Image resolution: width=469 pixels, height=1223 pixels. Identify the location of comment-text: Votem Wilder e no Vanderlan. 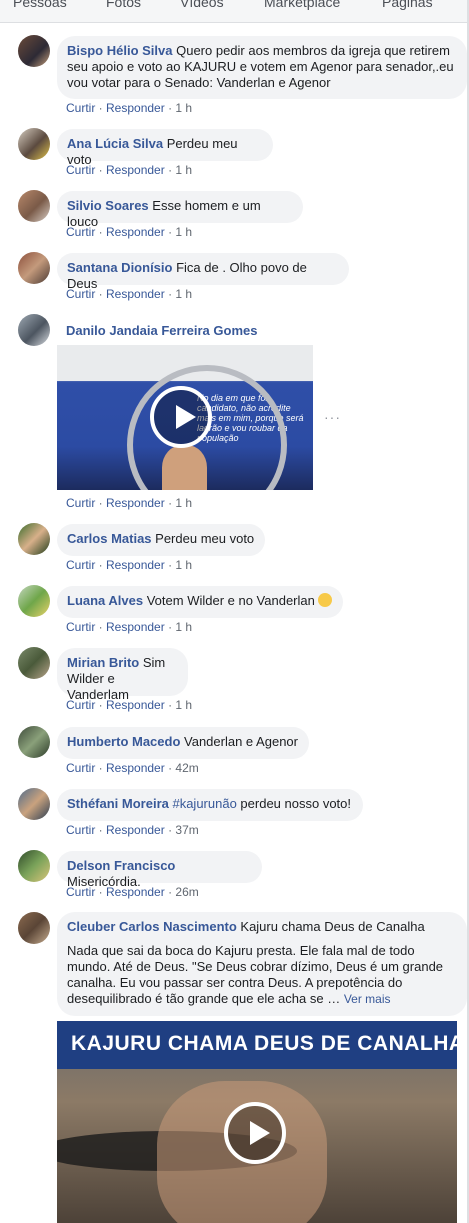
(231, 600).